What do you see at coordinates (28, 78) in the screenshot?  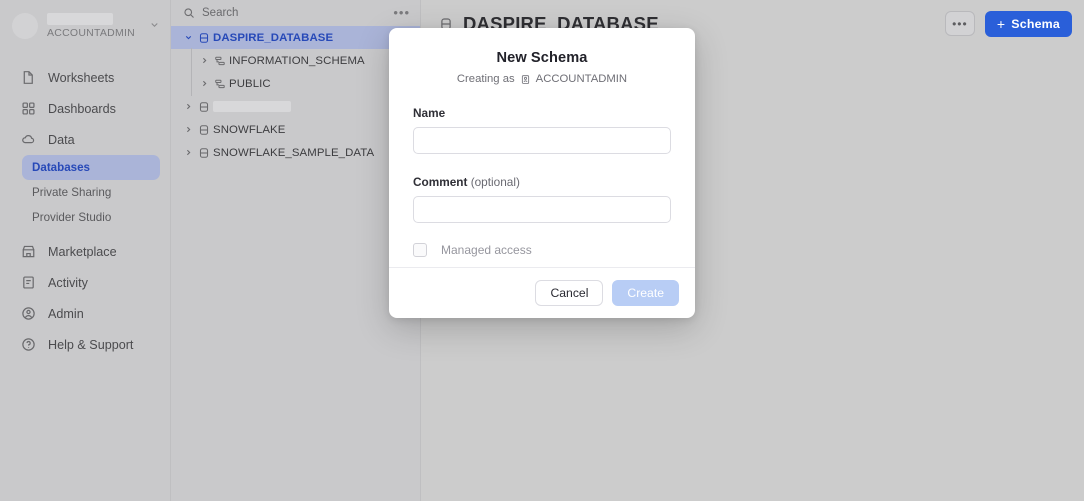 I see `document-icon` at bounding box center [28, 78].